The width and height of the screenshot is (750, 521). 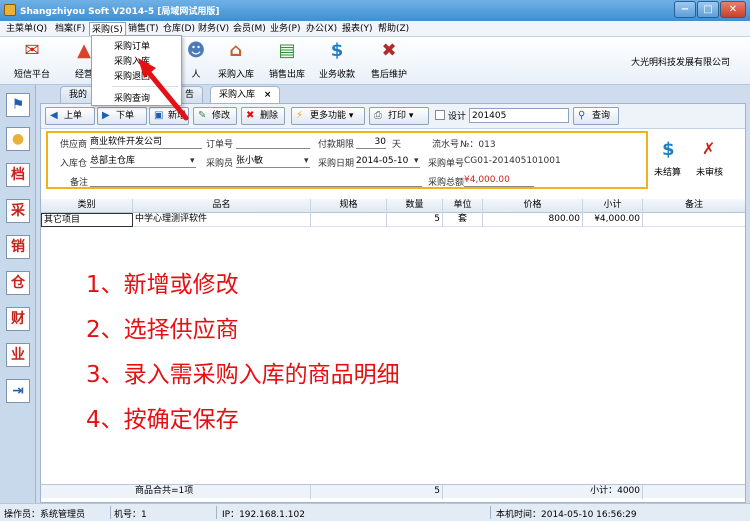 What do you see at coordinates (143, 162) in the screenshot?
I see `warehouse-select: 总部主仓库` at bounding box center [143, 162].